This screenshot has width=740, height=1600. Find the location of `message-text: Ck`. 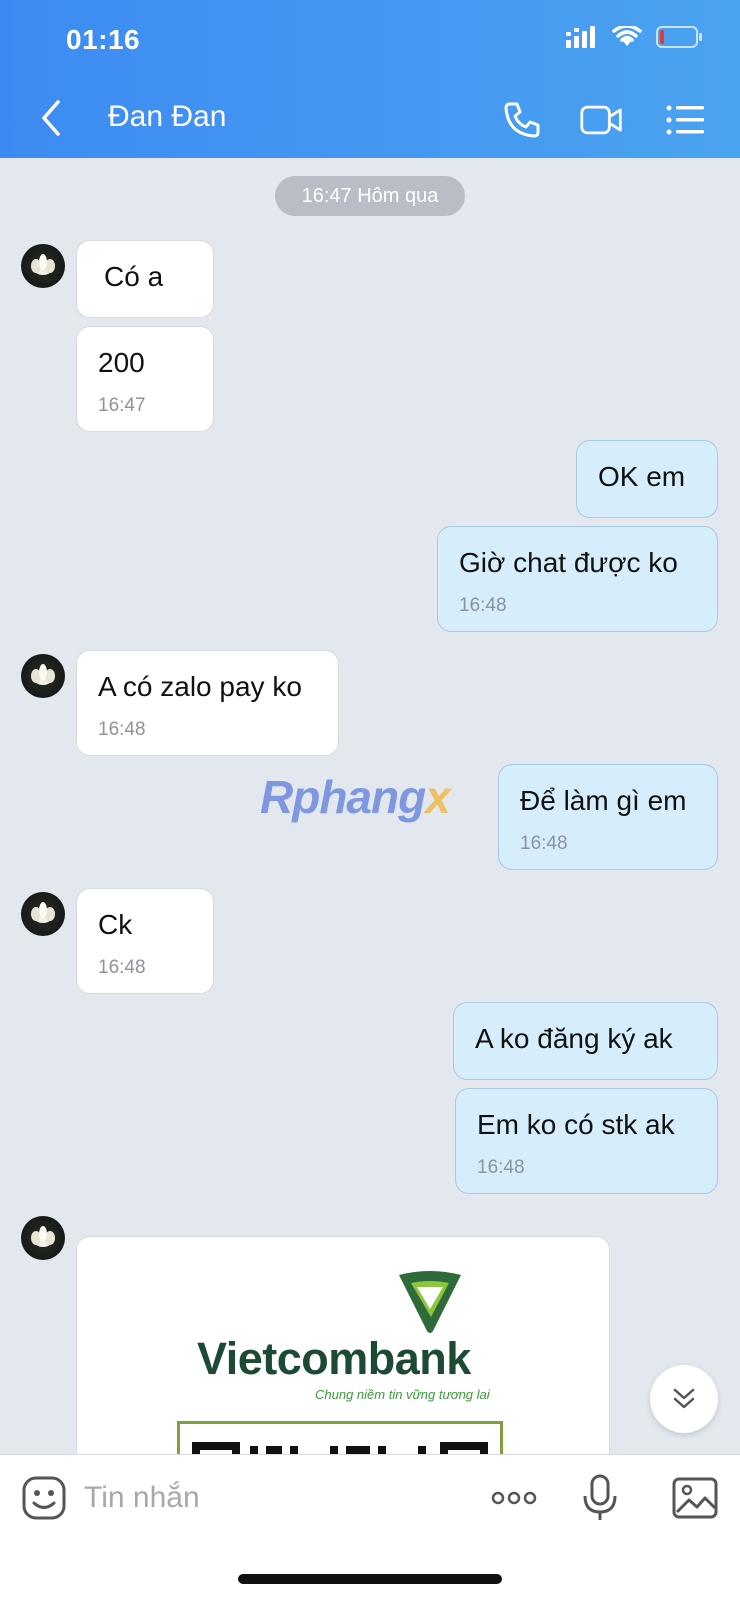

message-text: Ck is located at coordinates (115, 924).